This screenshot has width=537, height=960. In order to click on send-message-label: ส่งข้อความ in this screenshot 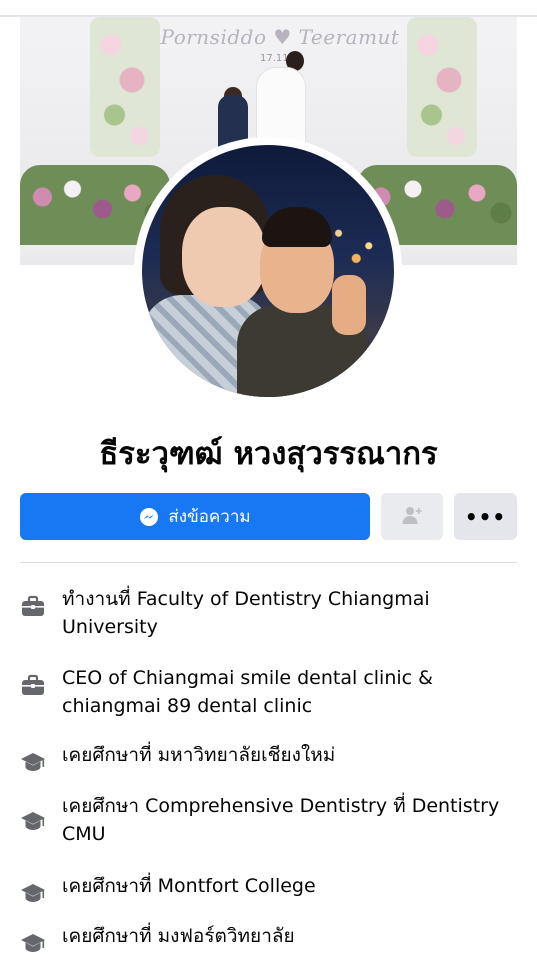, I will do `click(209, 517)`.